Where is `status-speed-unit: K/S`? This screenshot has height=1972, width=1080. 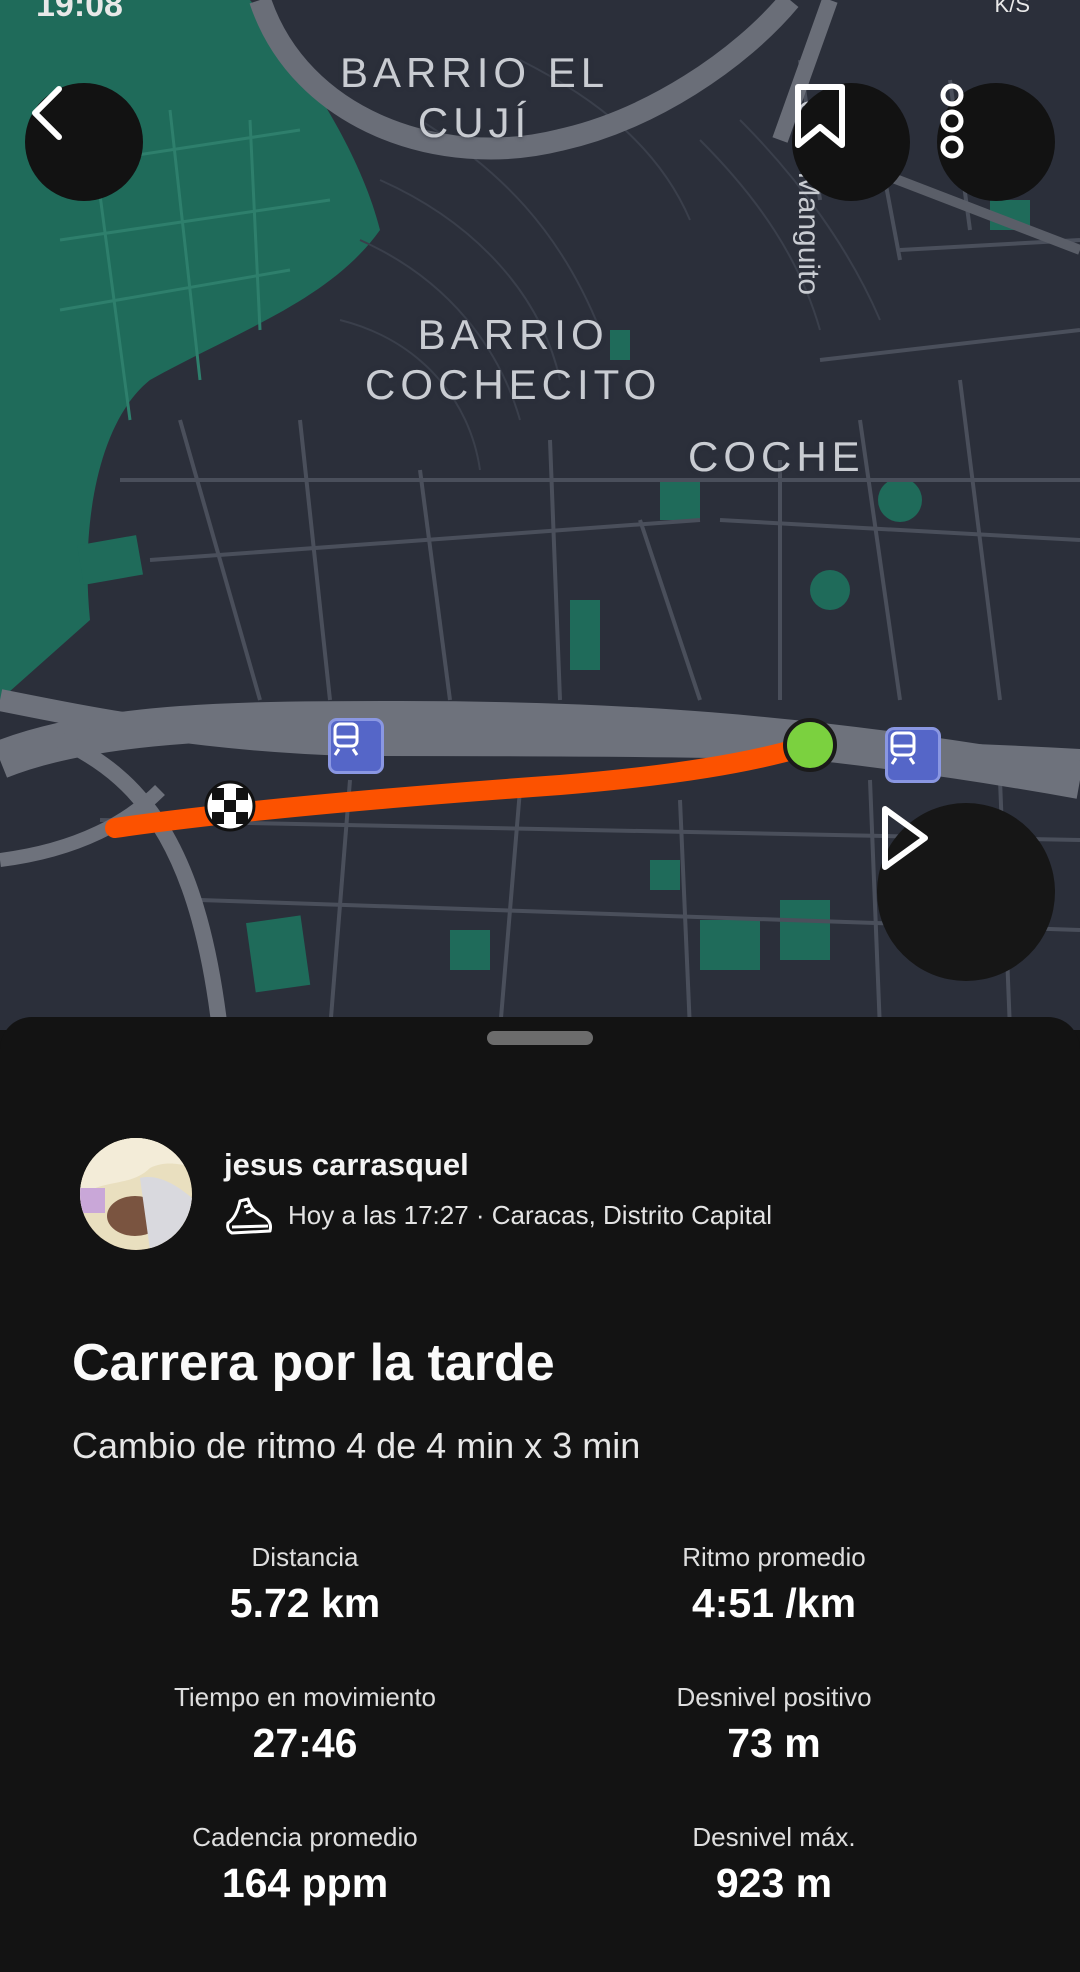
status-speed-unit: K/S is located at coordinates (1012, 8).